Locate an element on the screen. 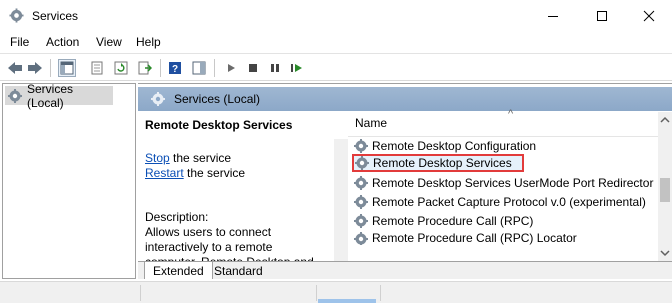  restart-line: Restart the service is located at coordinates (195, 173).